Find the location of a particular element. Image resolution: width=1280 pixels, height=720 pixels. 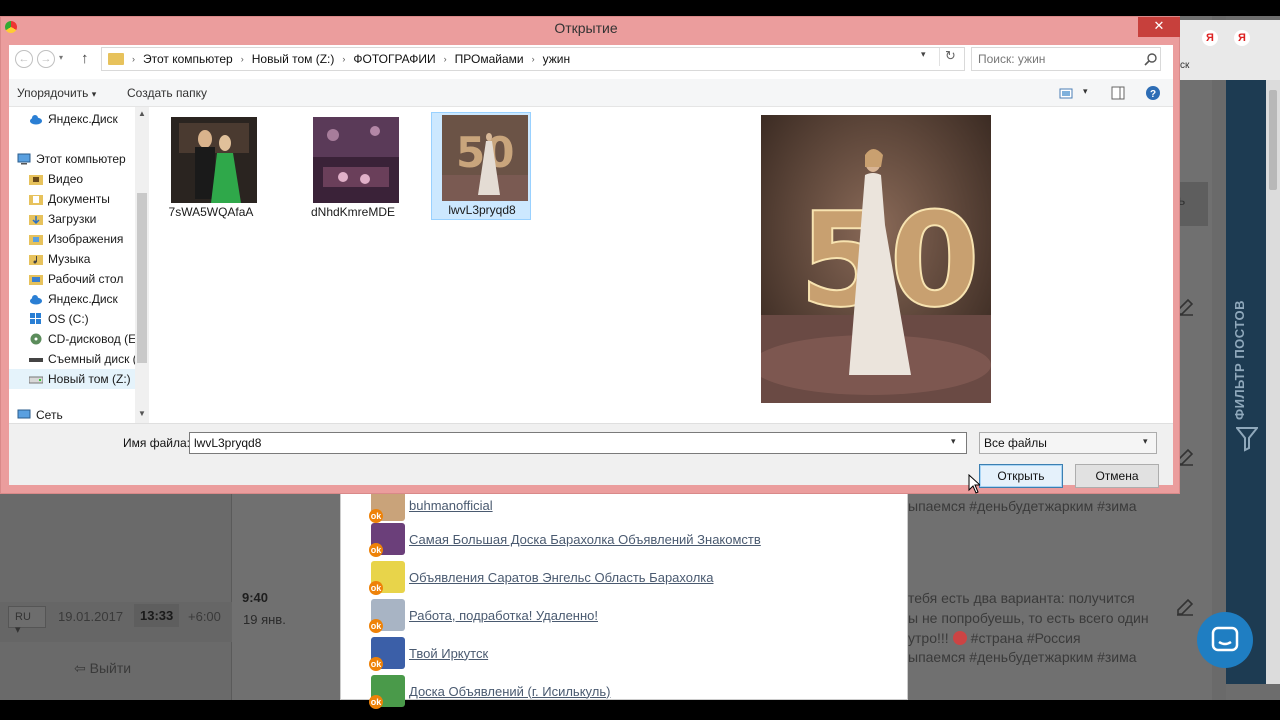

up-button: ↑ is located at coordinates (85, 58).